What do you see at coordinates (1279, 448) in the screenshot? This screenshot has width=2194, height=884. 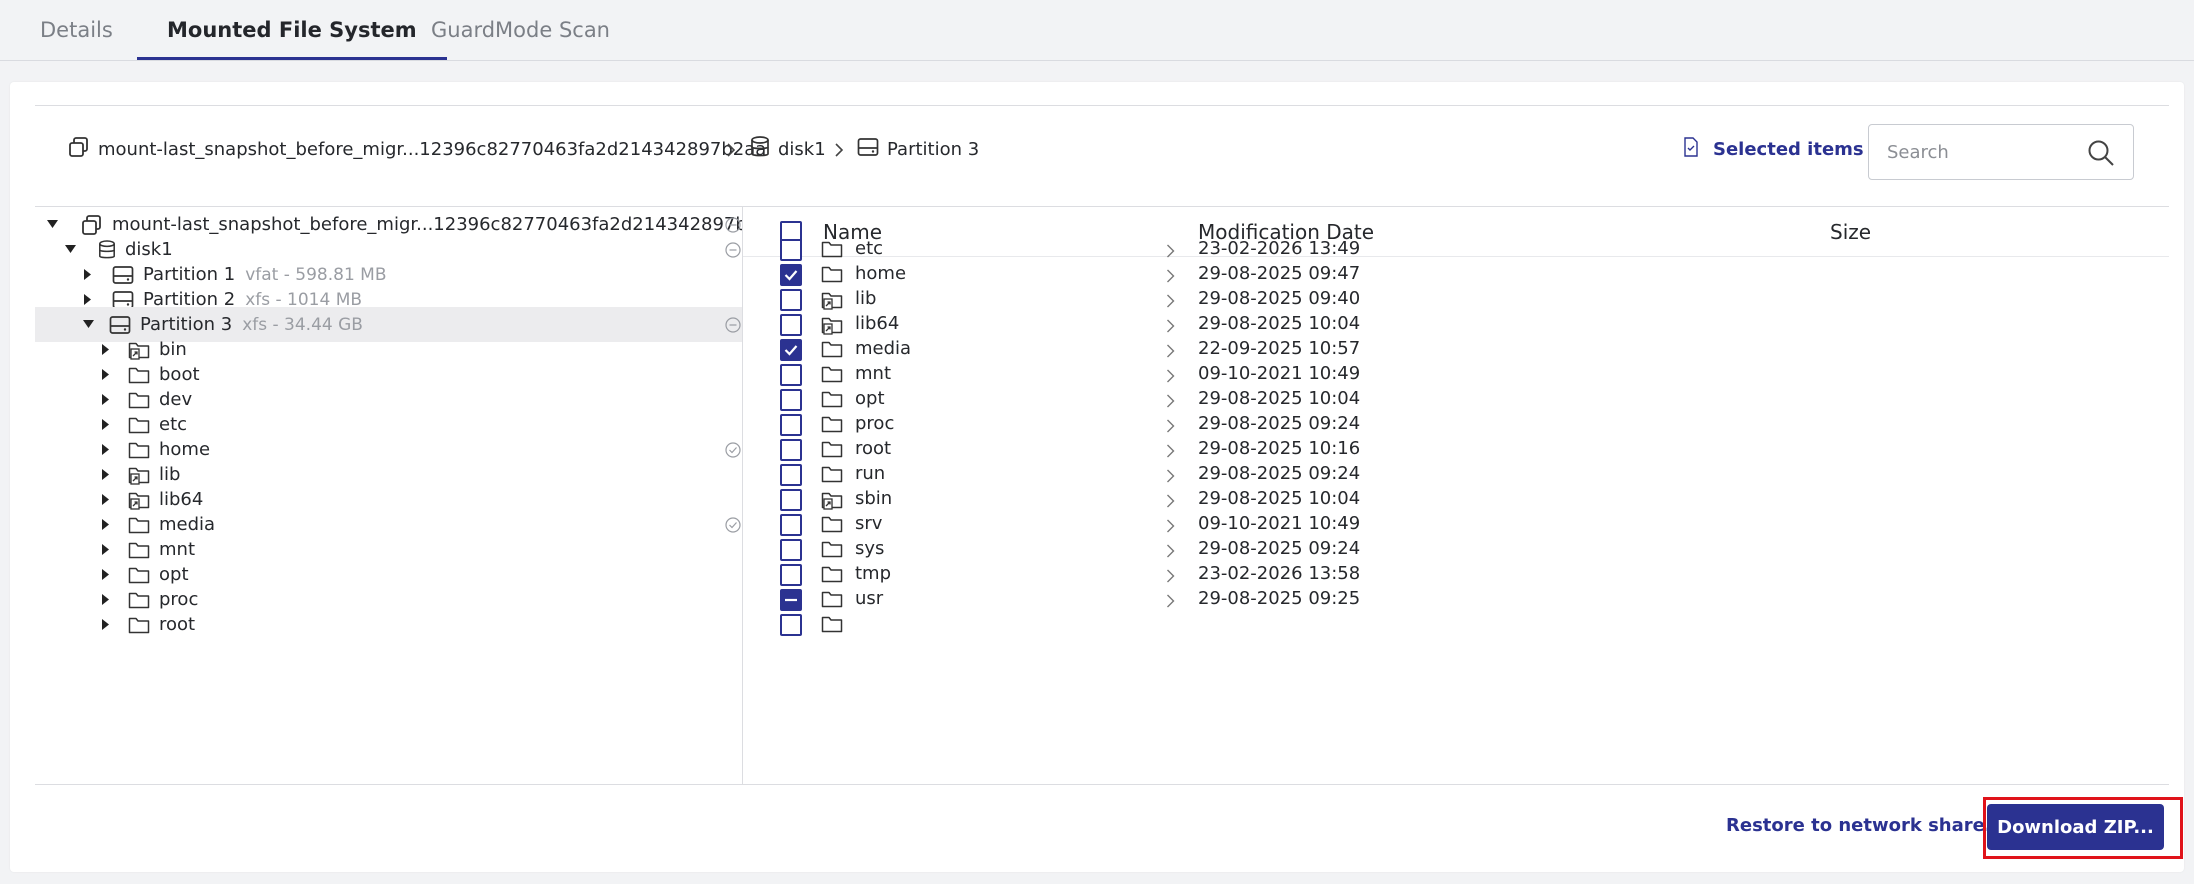 I see `modification-date: 29-08-2025 10:16` at bounding box center [1279, 448].